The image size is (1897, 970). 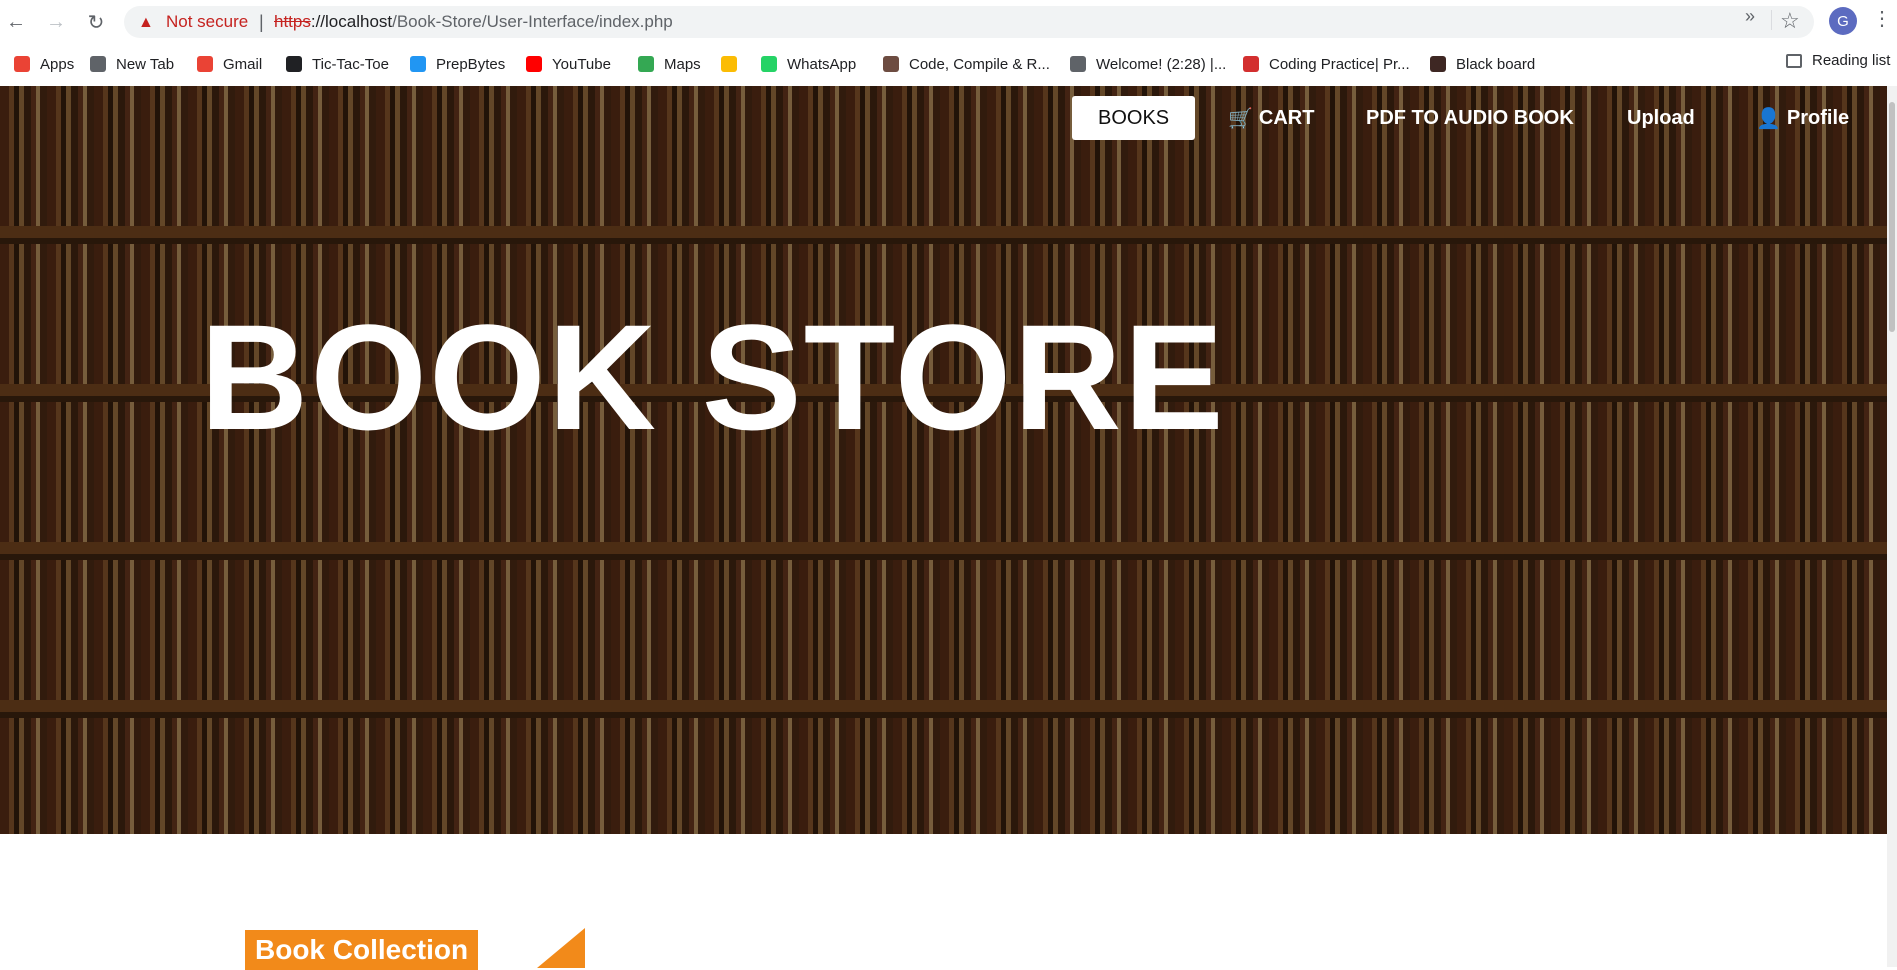 I want to click on nav-pdf-to-audio: PDF TO AUDIO BOOK, so click(x=1470, y=118).